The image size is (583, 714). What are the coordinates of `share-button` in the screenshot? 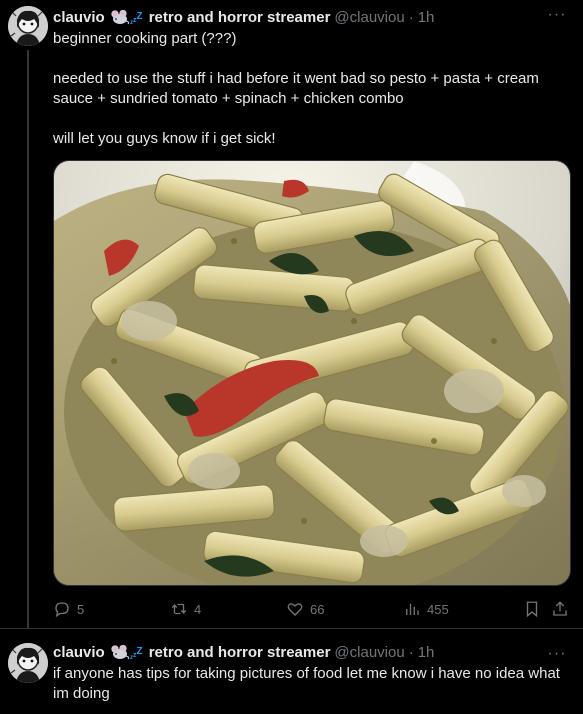 It's located at (560, 609).